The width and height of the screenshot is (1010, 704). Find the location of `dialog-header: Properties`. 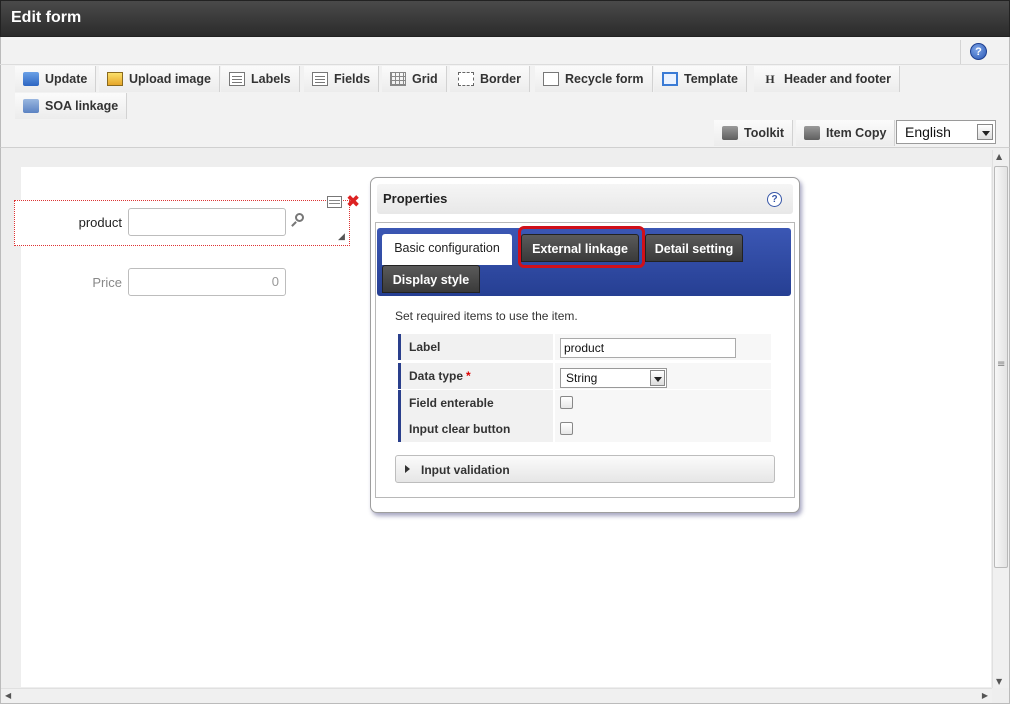

dialog-header: Properties is located at coordinates (585, 199).